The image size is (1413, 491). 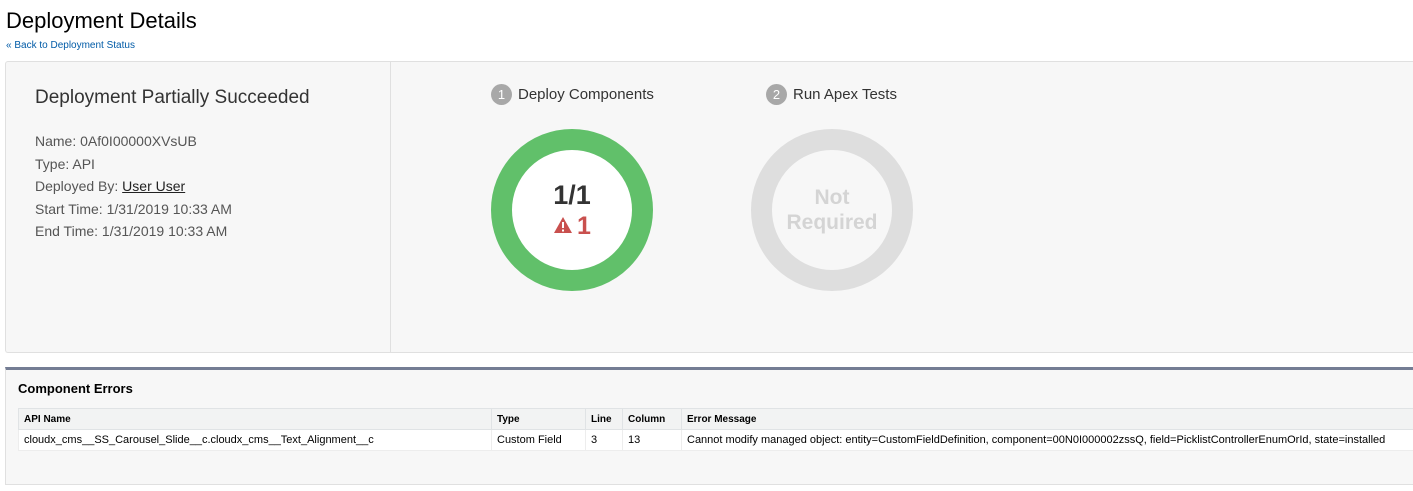 I want to click on apex-tests-status-line-2: Required, so click(x=832, y=222).